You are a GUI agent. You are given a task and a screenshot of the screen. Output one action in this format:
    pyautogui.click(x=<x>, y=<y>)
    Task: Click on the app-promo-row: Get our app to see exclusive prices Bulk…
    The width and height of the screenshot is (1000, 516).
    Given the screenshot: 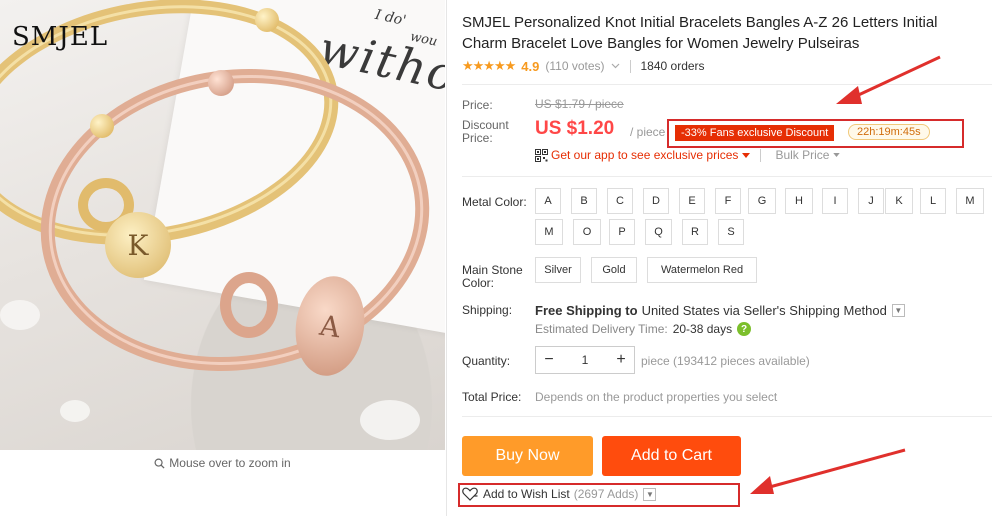 What is the action you would take?
    pyautogui.click(x=688, y=155)
    